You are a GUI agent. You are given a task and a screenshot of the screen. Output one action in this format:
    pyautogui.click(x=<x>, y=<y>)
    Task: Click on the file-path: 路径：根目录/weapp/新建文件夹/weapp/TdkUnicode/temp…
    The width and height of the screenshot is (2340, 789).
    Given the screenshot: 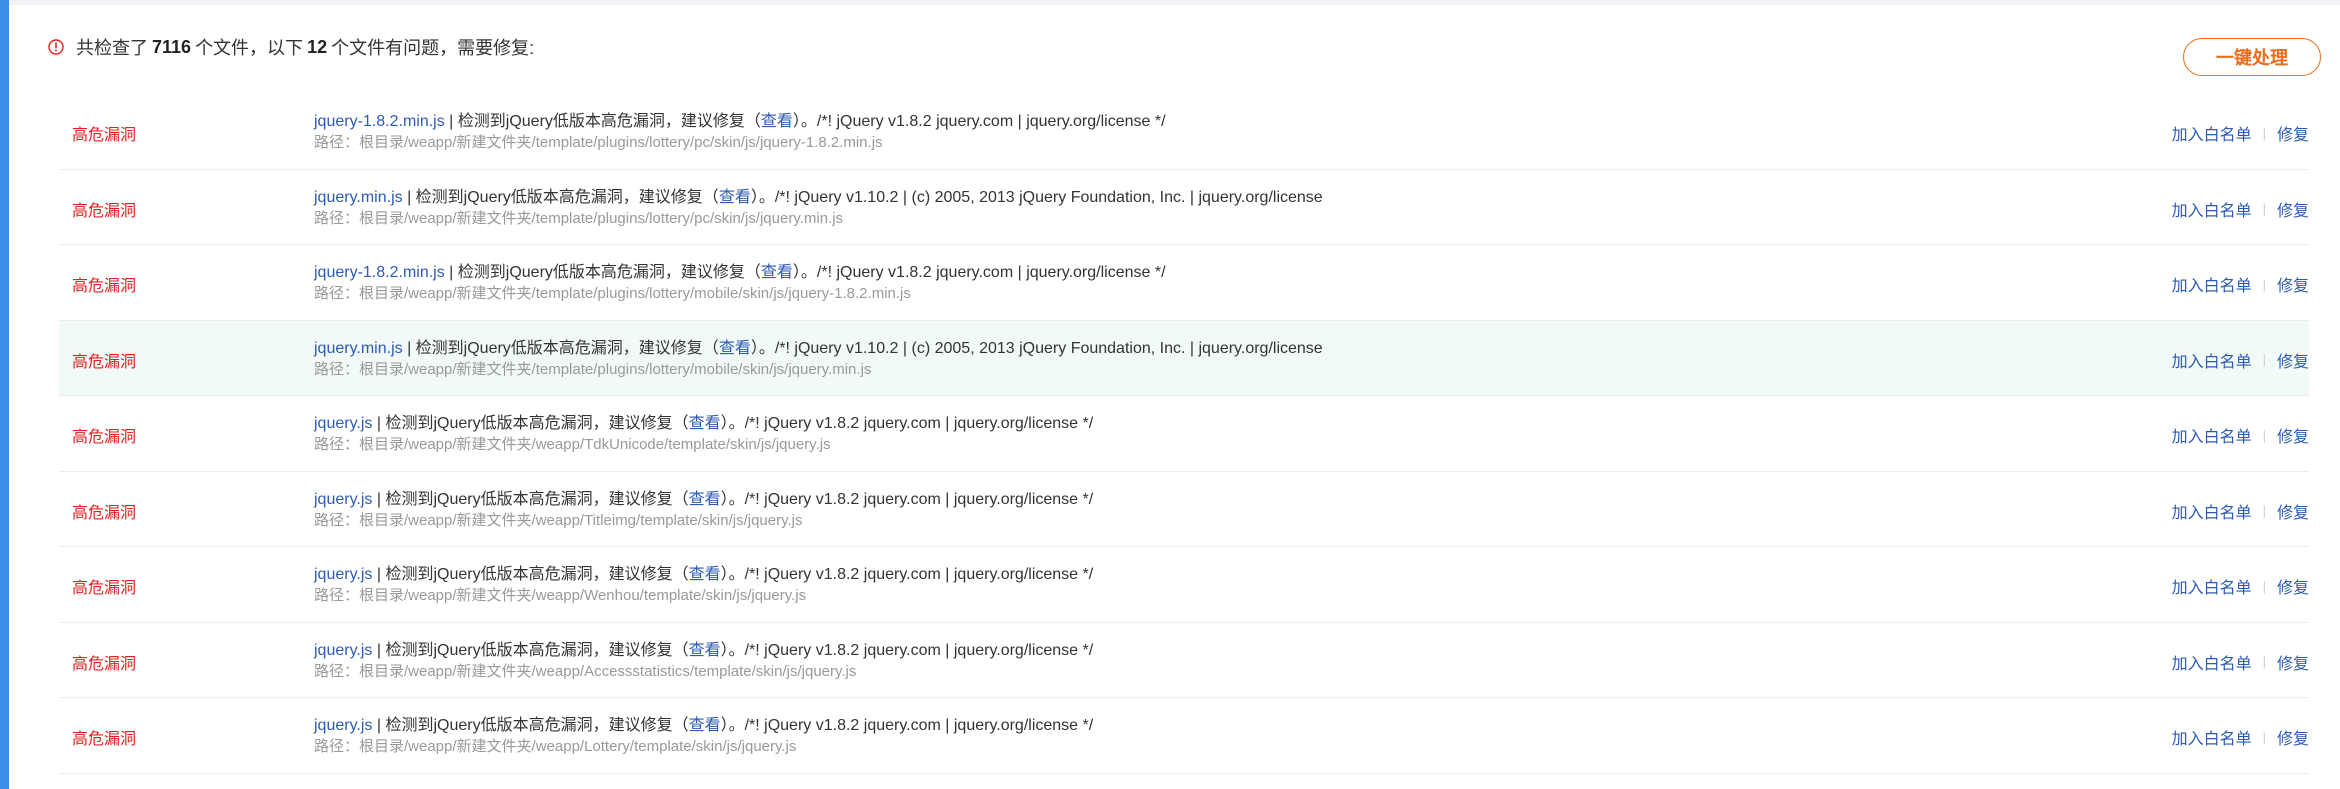 What is the action you would take?
    pyautogui.click(x=572, y=444)
    